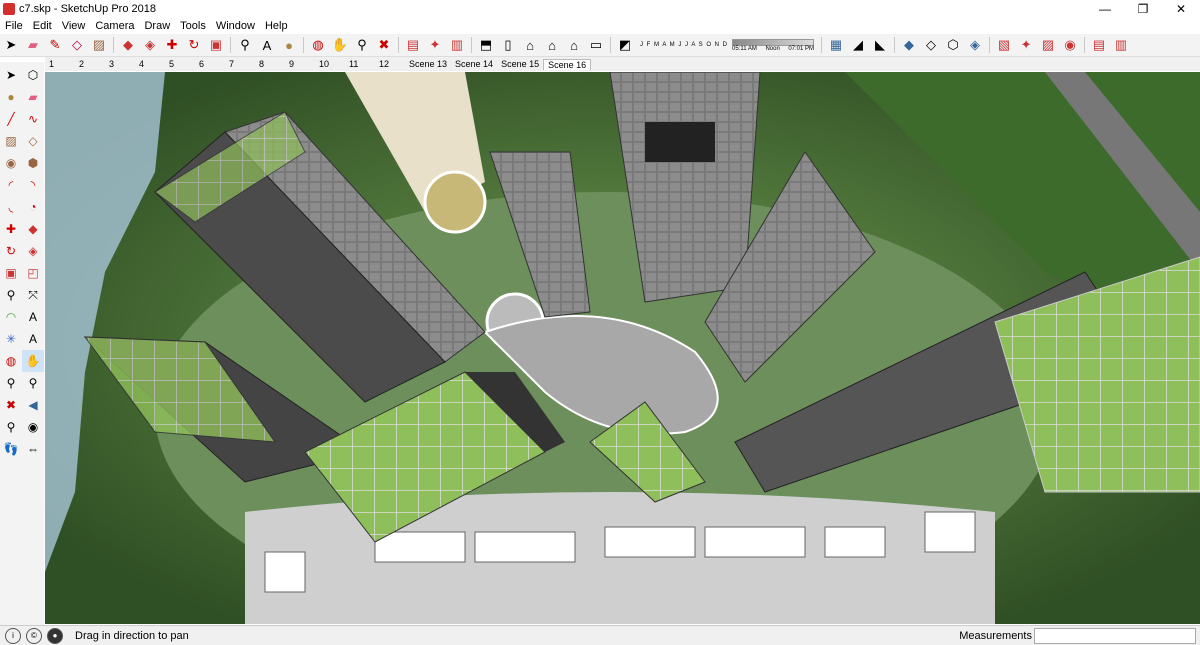 The image size is (1200, 645). What do you see at coordinates (11, 75) in the screenshot?
I see `select-icon: ➤` at bounding box center [11, 75].